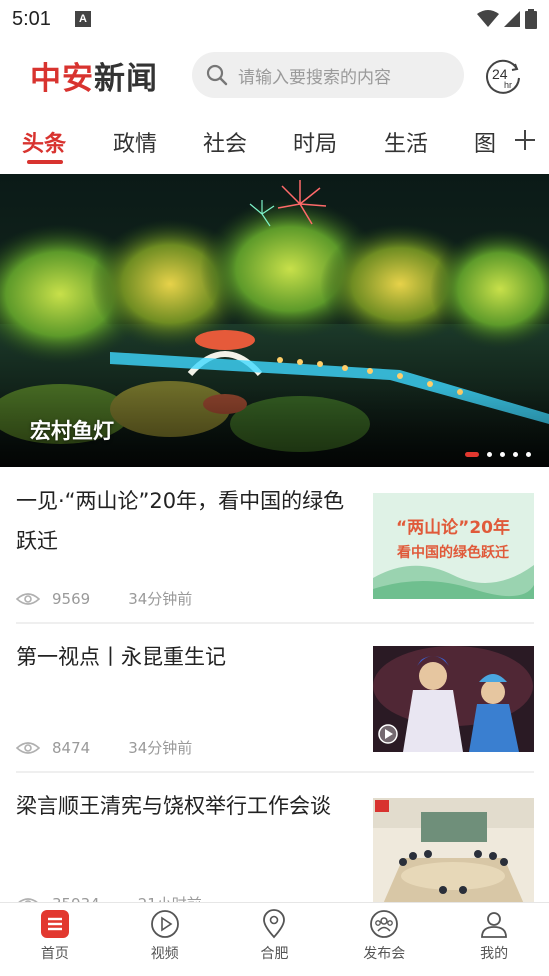  Describe the element at coordinates (71, 598) in the screenshot. I see `view-count: 9569` at that location.